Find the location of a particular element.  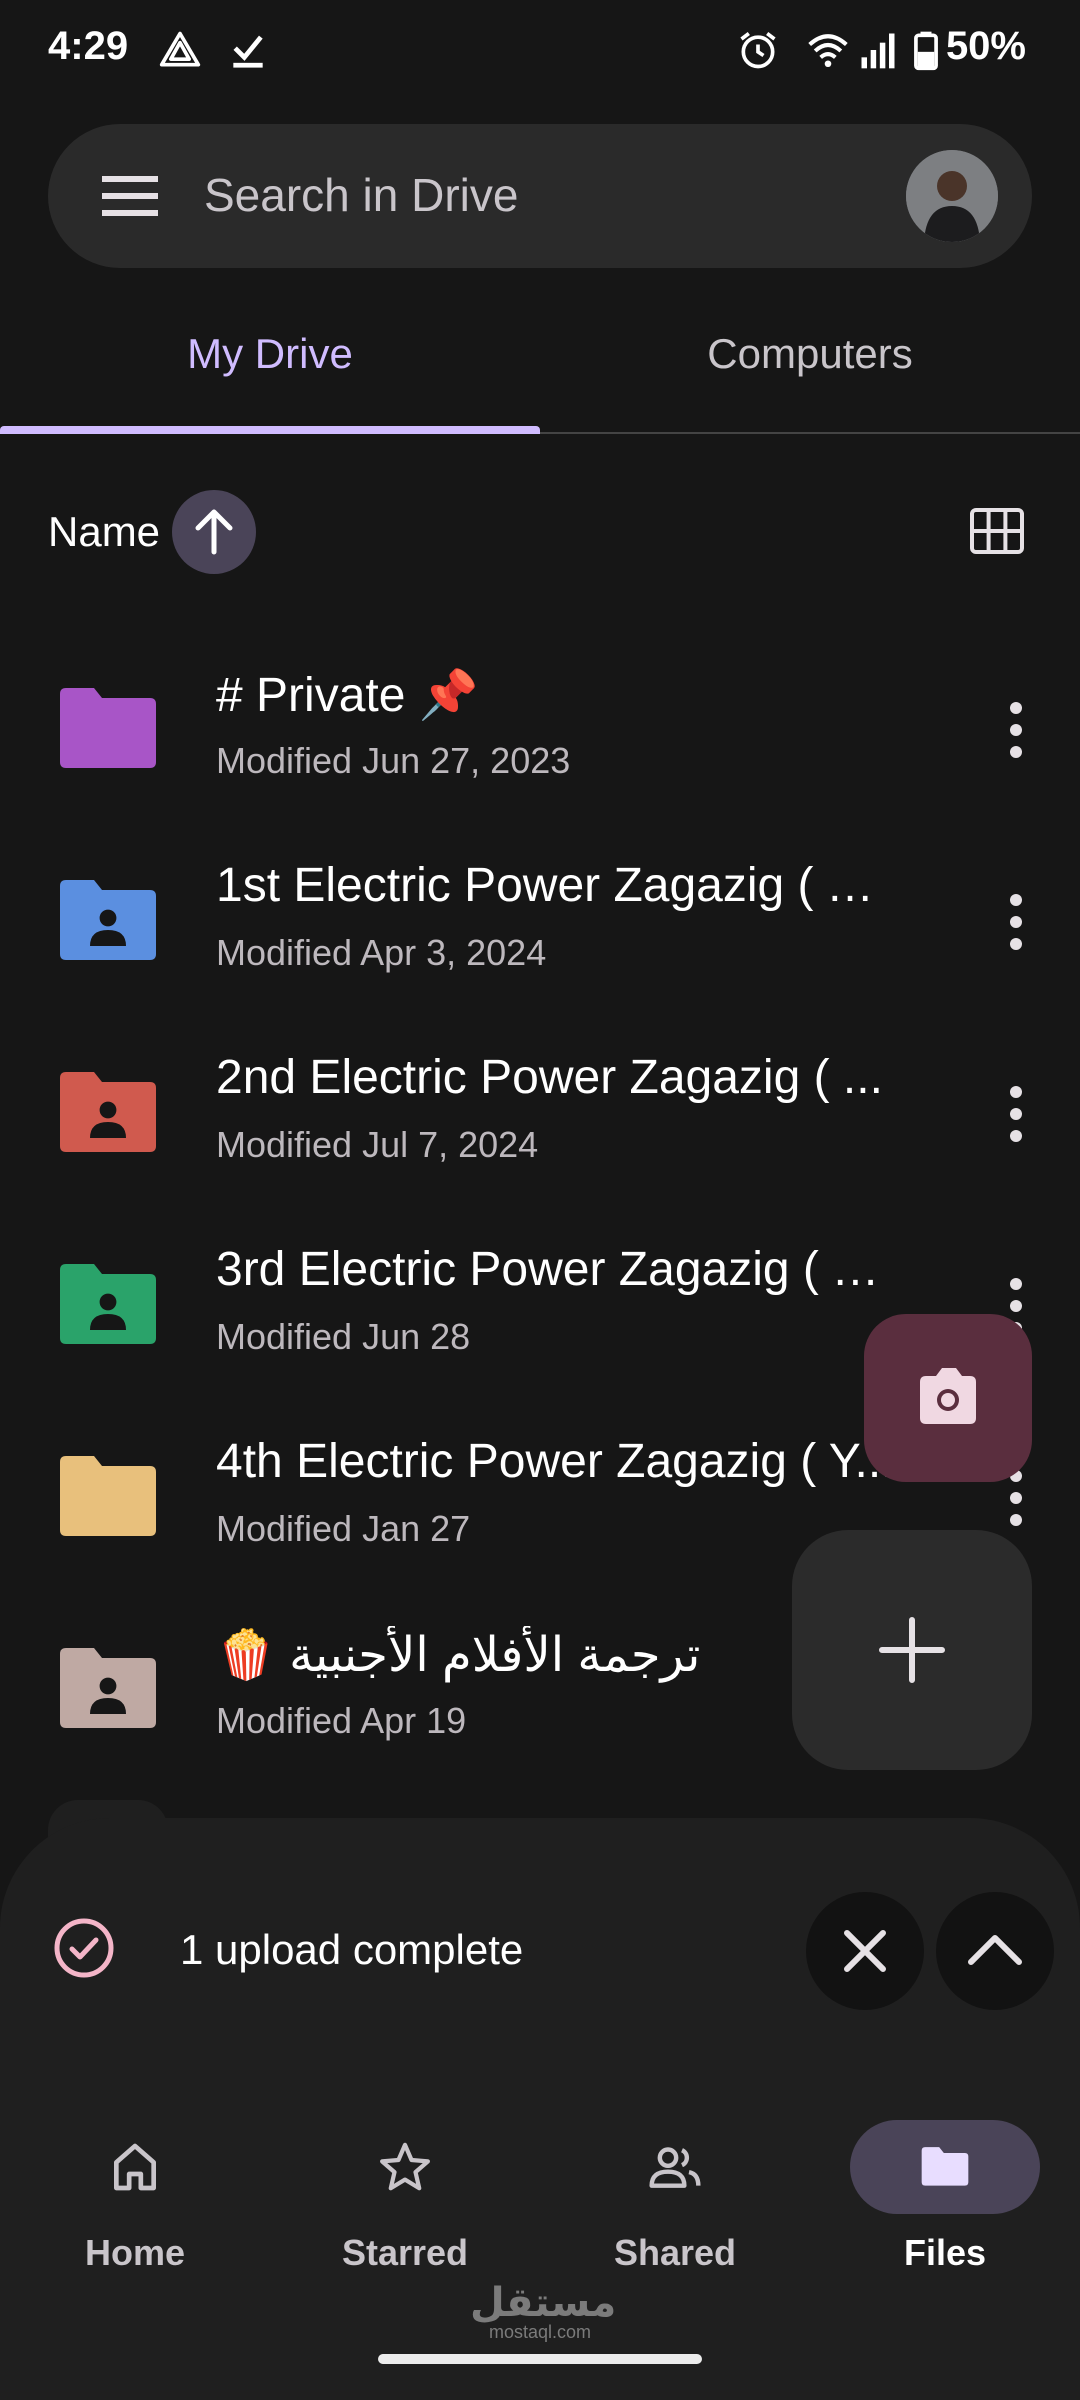

nav-starred-indicator is located at coordinates (405, 2167).